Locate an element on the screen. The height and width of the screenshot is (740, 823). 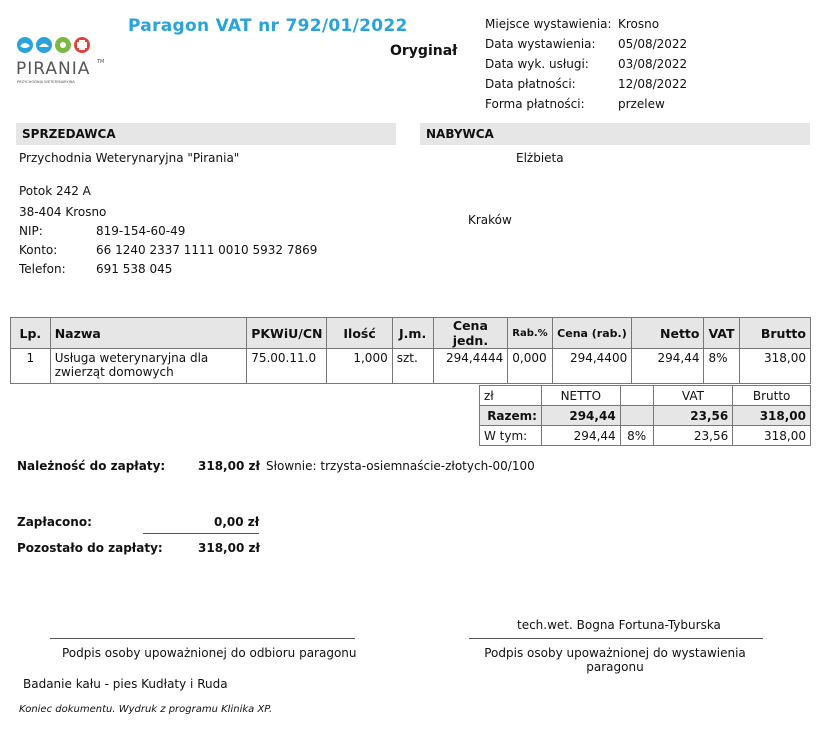
pirania-logo: PIRANIA TM PRZYCHODNIA WETERYNARYJNA is located at coordinates (61, 61).